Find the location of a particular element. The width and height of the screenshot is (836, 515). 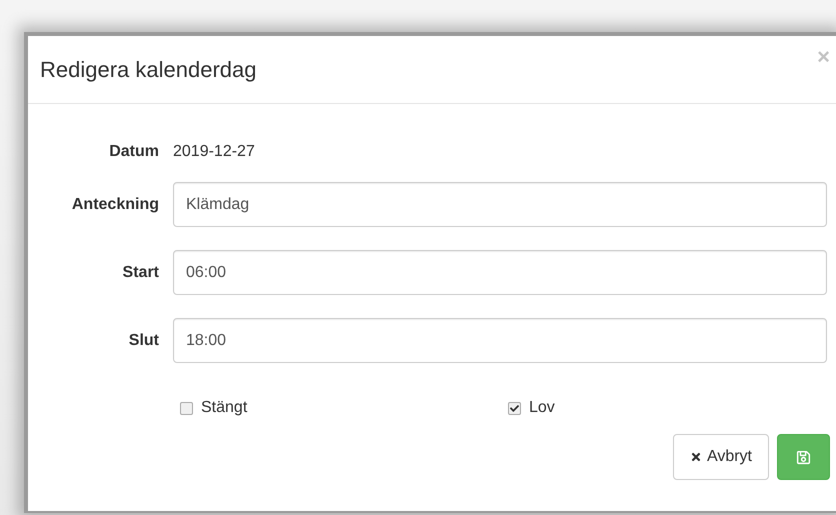

field-label: Anteckning is located at coordinates (114, 204).